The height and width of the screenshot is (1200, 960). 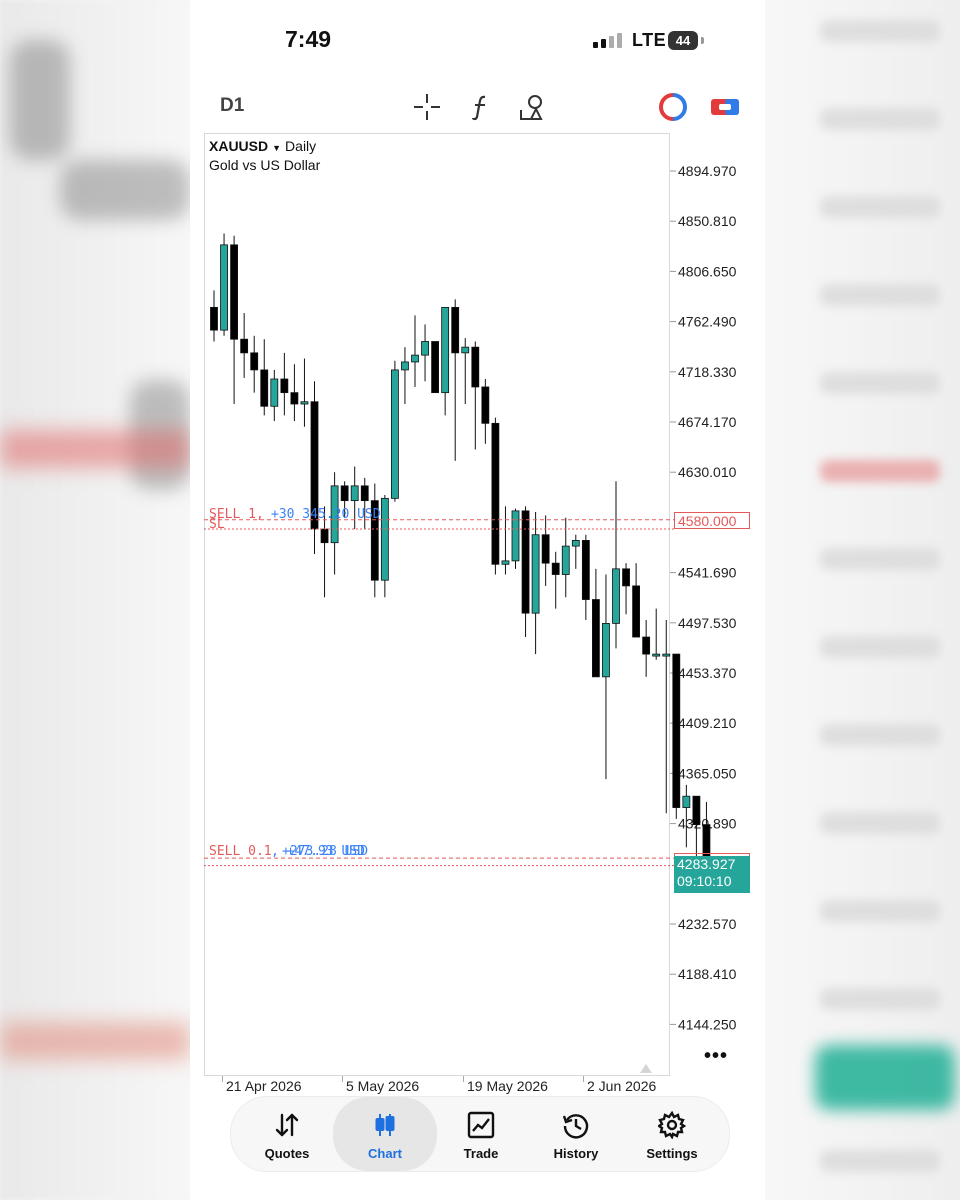 What do you see at coordinates (707, 623) in the screenshot?
I see `price-axis-label: 4497.530` at bounding box center [707, 623].